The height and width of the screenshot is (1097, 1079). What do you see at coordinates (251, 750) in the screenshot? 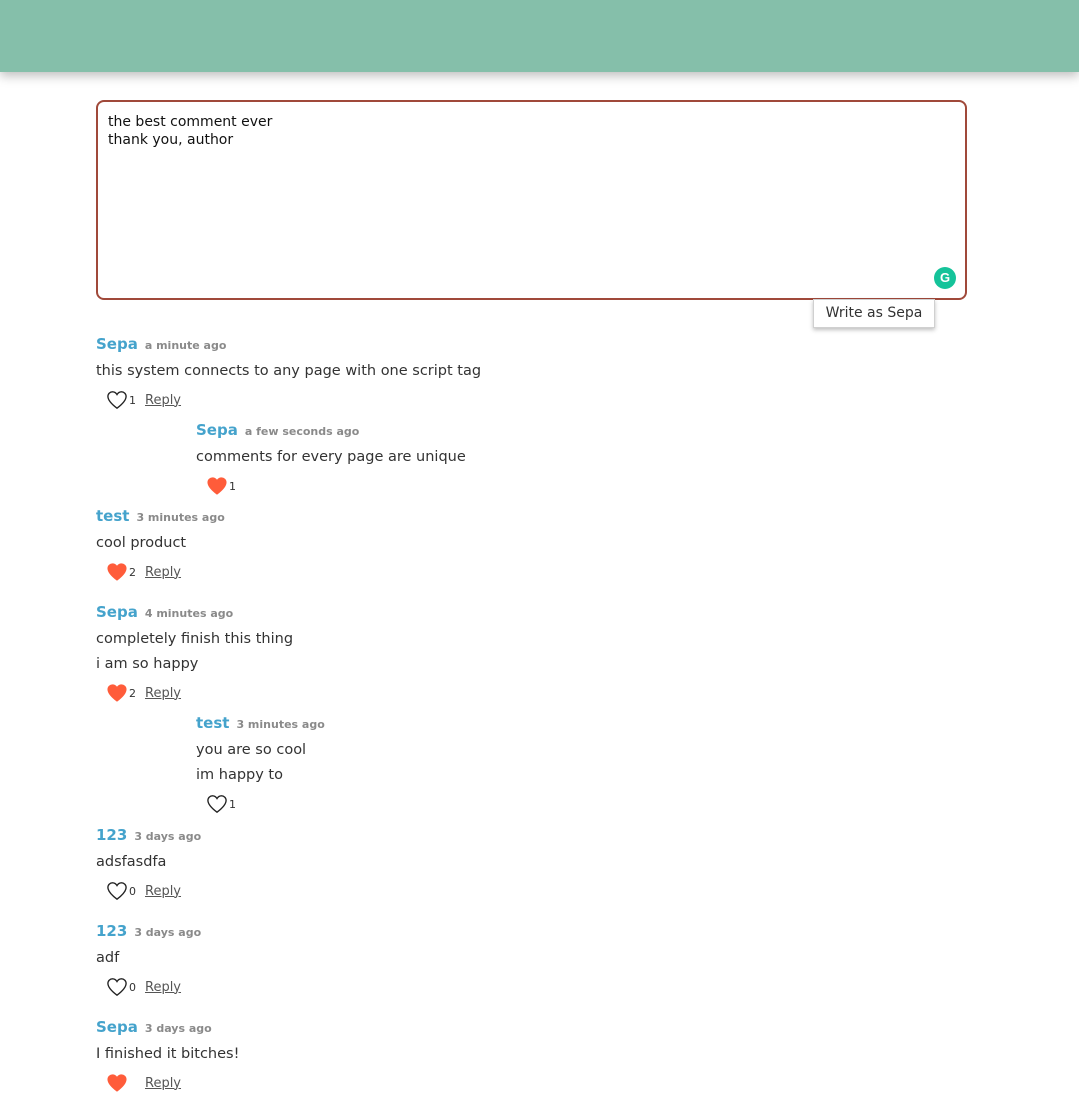
I see `comment-text-line: you are so cool` at bounding box center [251, 750].